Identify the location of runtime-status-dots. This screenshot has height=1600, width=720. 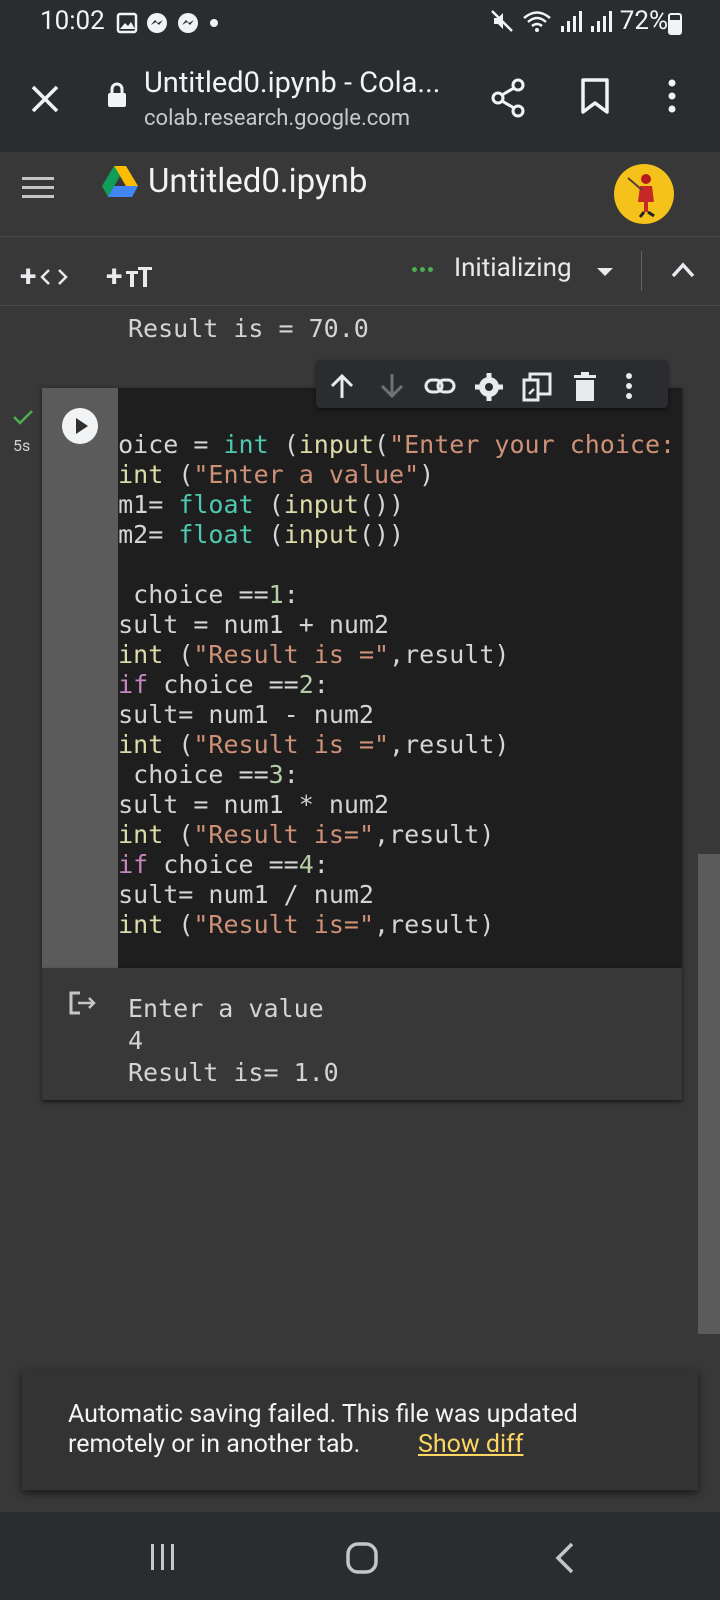
(422, 269).